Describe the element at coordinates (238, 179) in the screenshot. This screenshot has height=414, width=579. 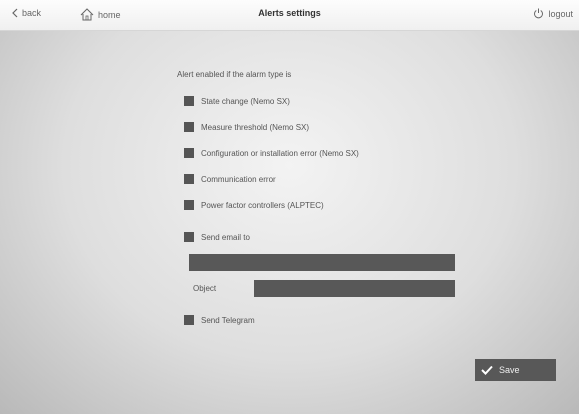
I see `option-label: Communication error` at that location.